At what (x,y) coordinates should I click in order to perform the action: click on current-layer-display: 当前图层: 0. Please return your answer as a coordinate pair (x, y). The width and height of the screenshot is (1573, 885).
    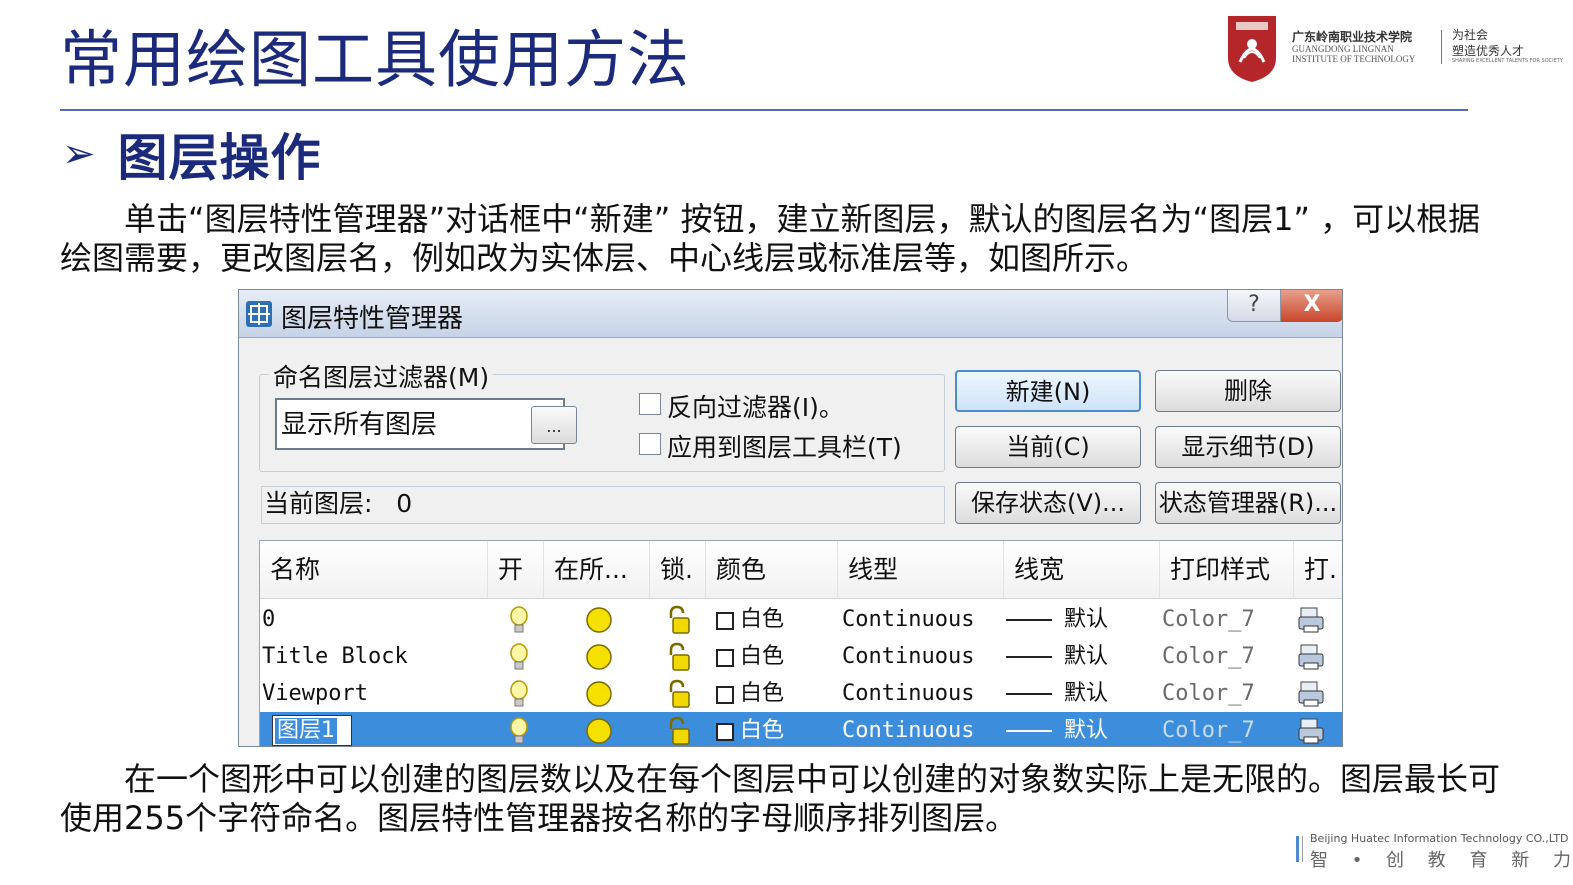
    Looking at the image, I should click on (603, 505).